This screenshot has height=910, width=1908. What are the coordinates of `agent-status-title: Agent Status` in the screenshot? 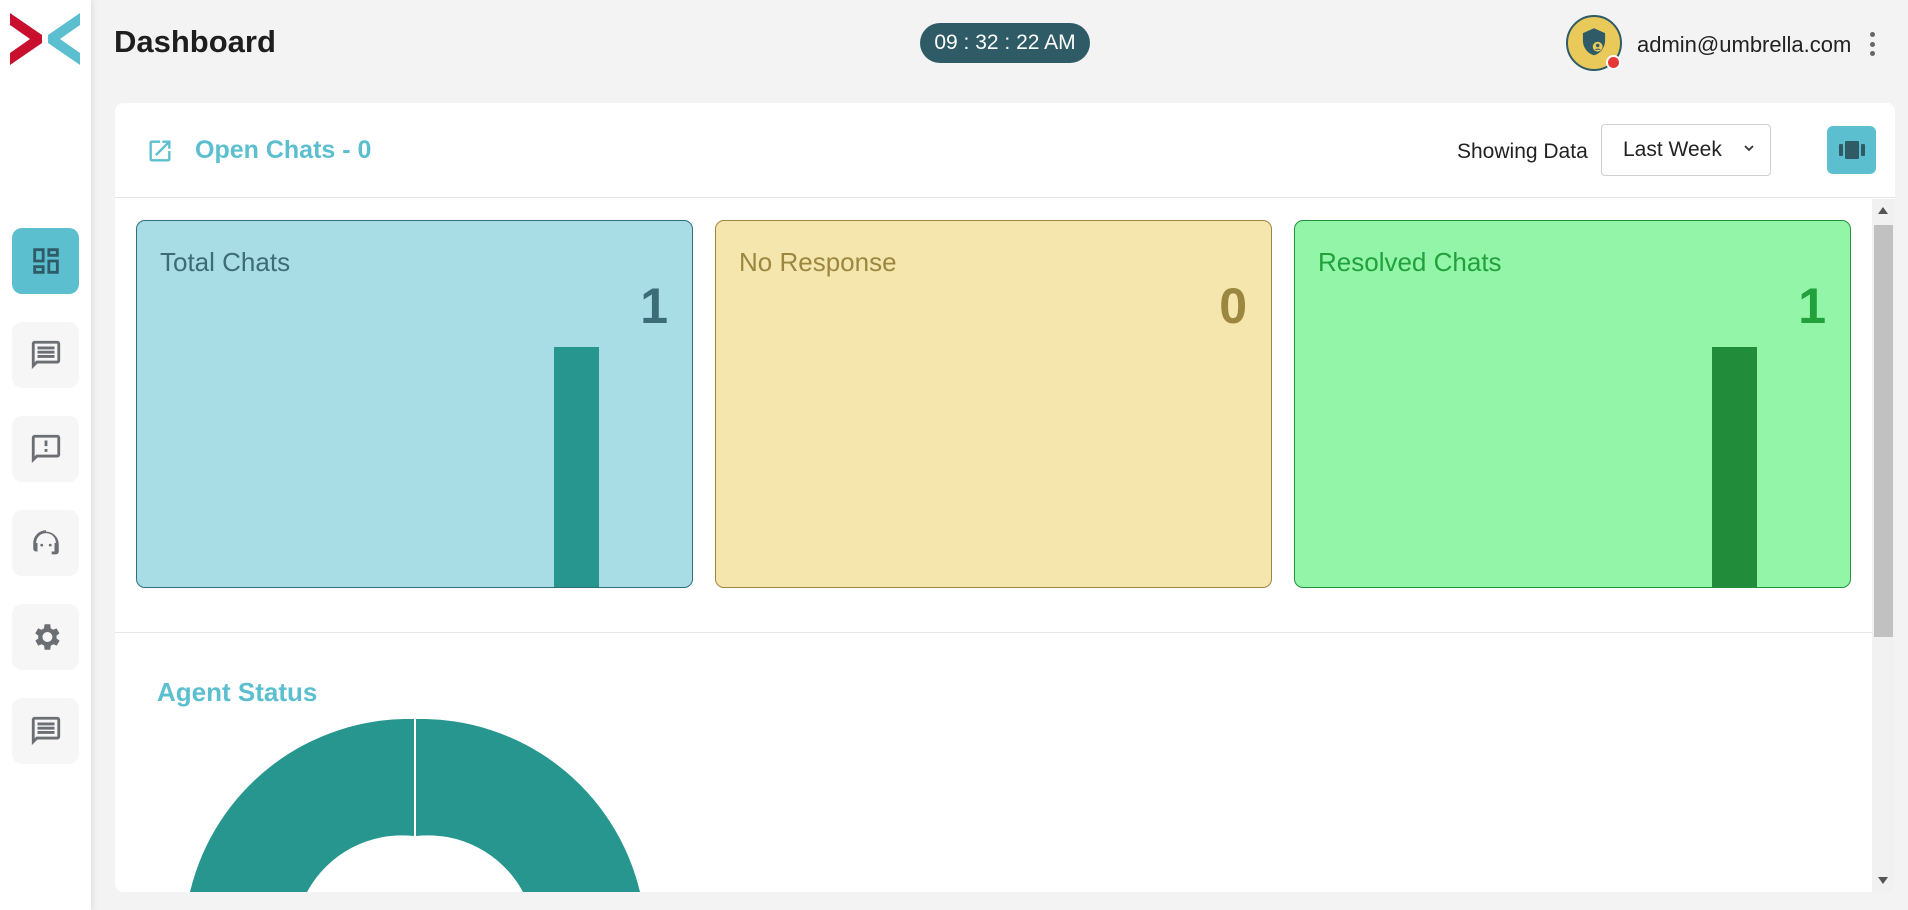 It's located at (237, 692).